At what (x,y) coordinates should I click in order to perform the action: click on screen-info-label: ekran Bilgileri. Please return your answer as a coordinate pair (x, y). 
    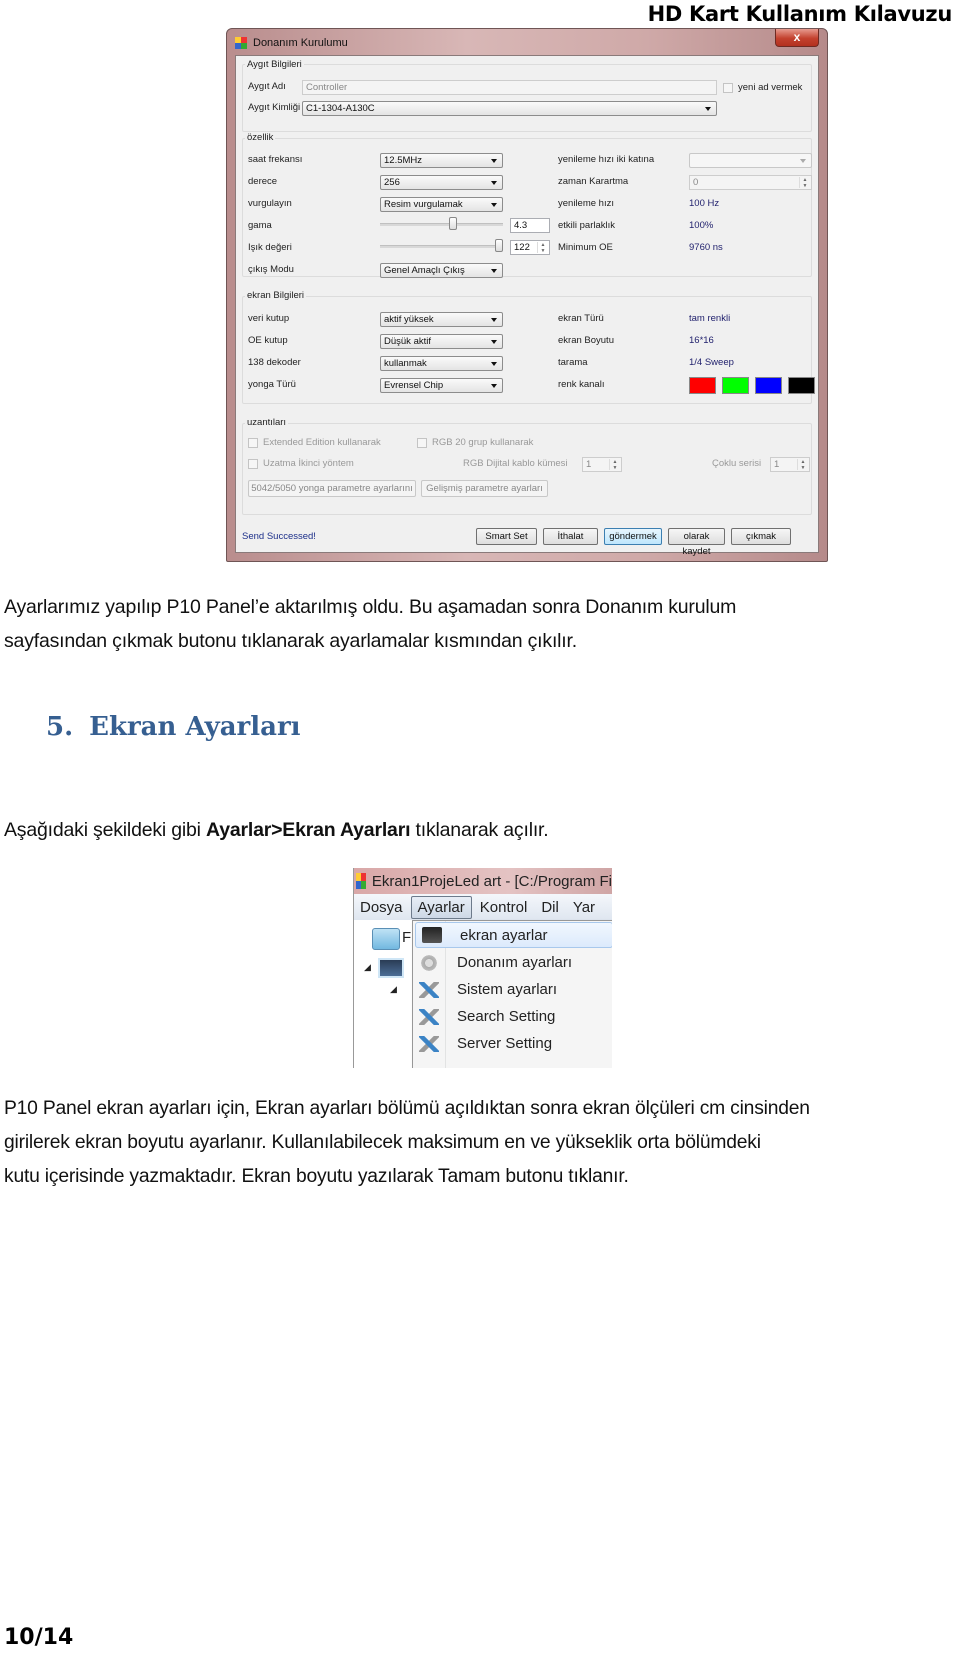
    Looking at the image, I should click on (276, 295).